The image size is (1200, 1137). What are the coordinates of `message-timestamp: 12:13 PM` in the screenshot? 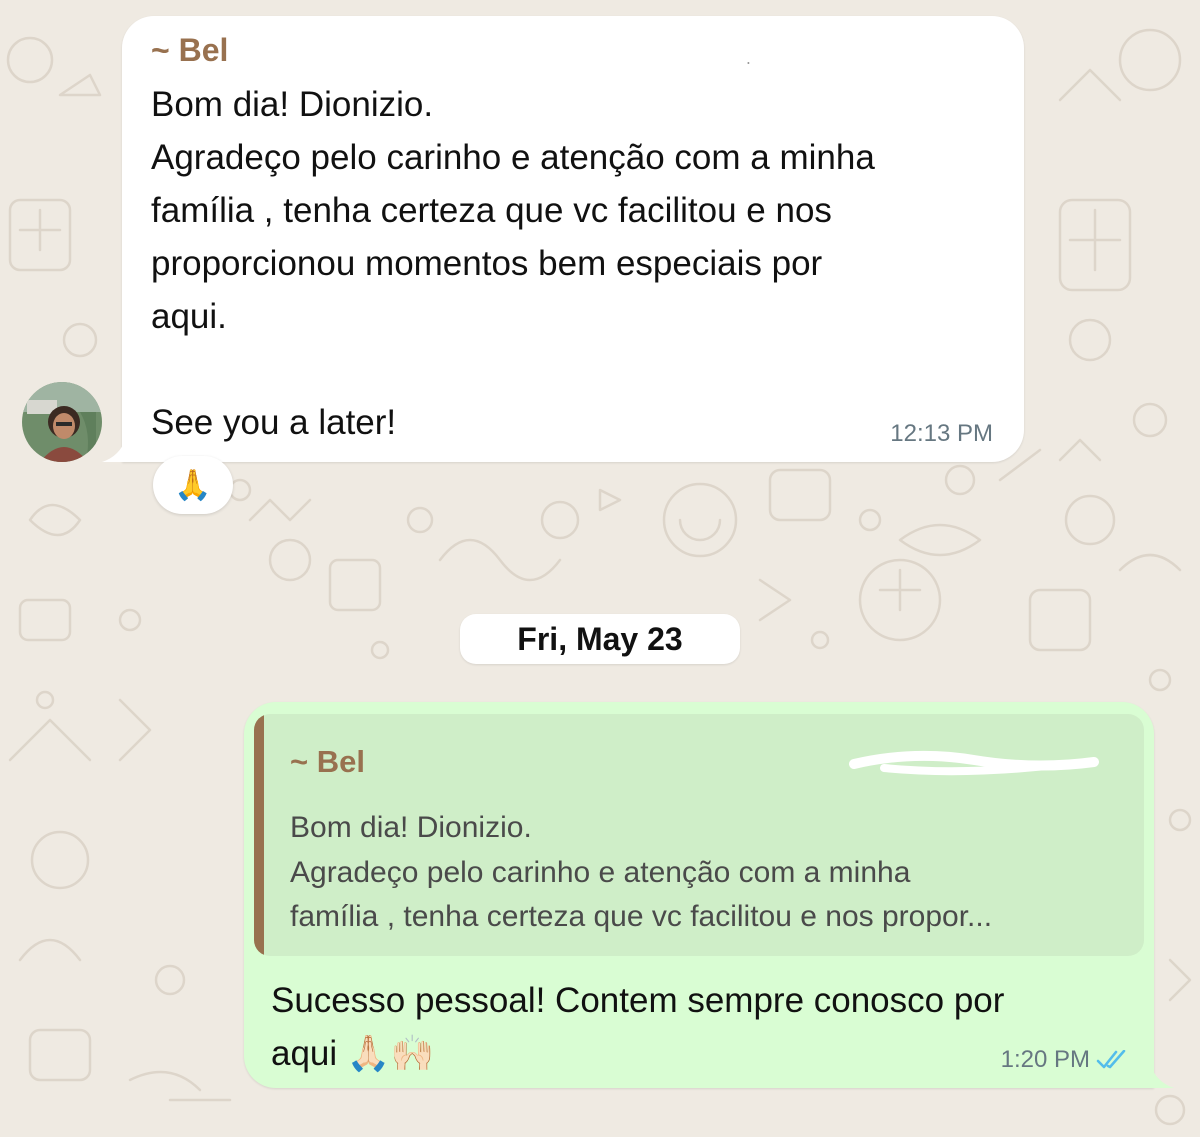 It's located at (941, 433).